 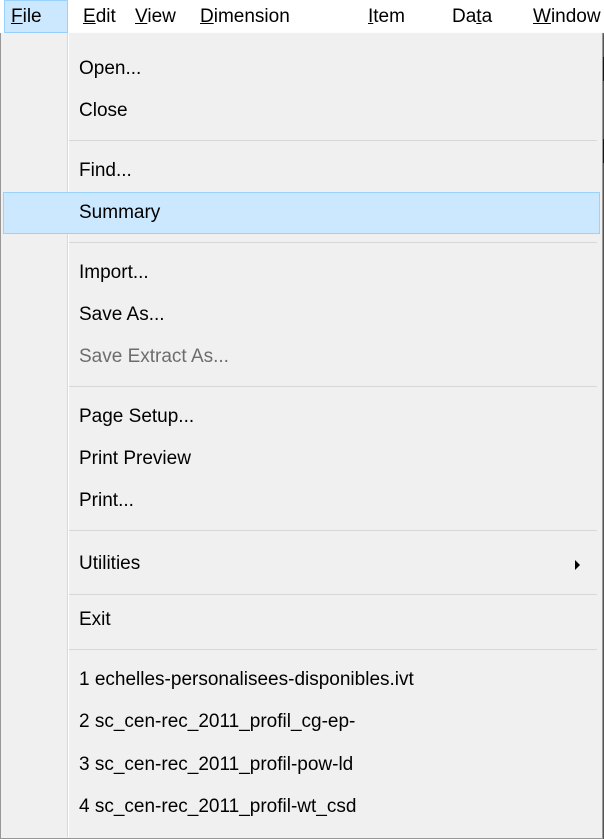 I want to click on menu-dimension: Dimension, so click(x=245, y=16).